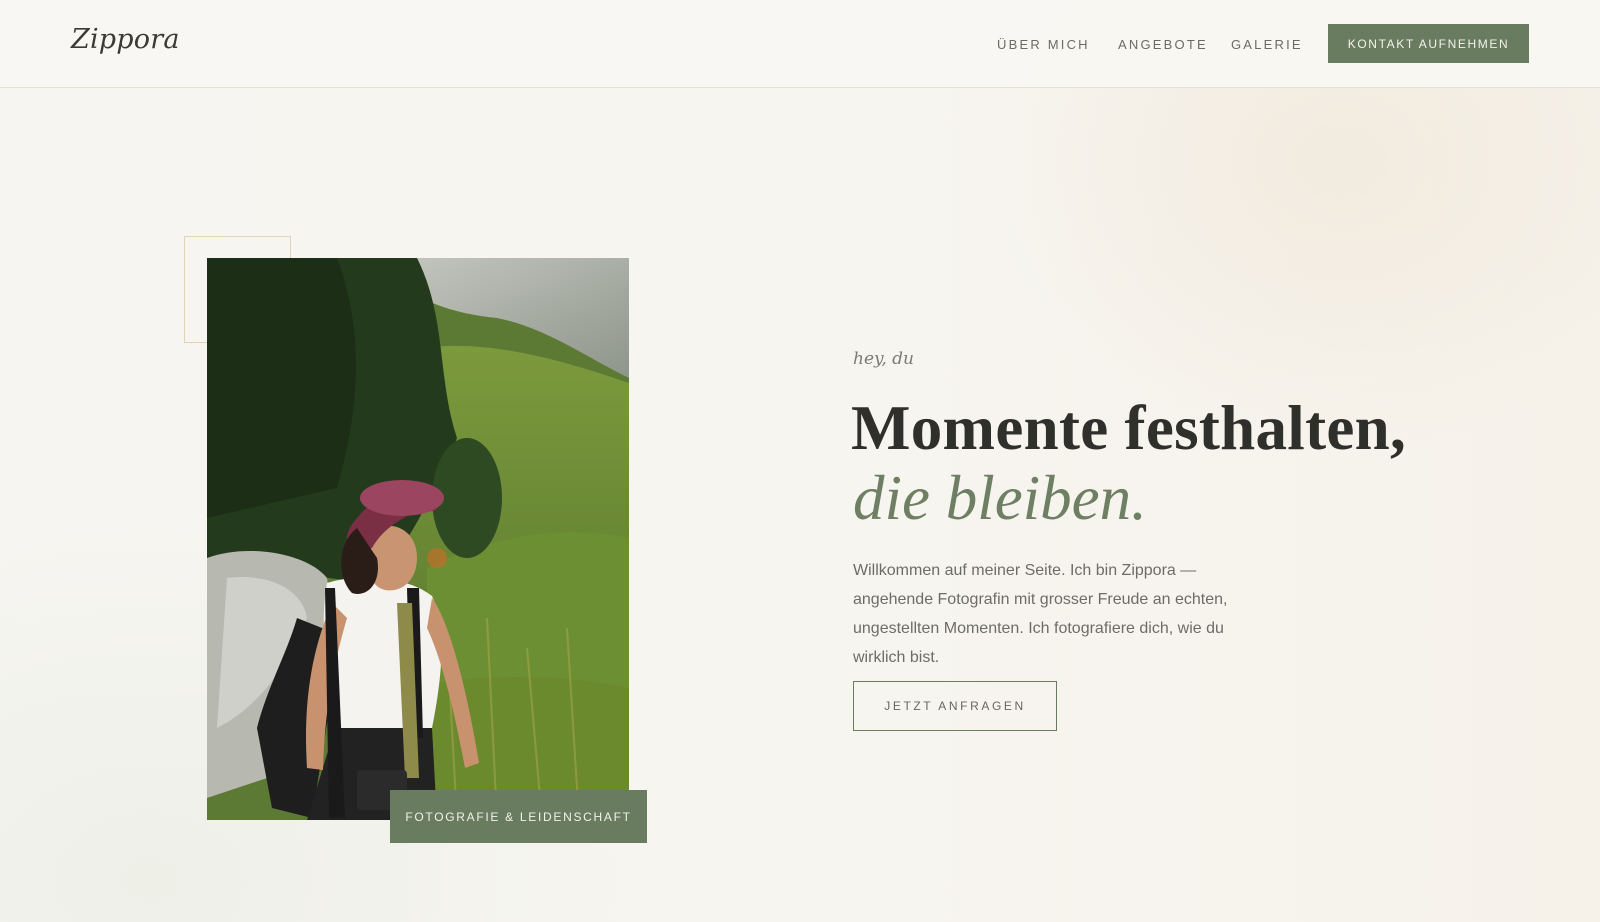  I want to click on nav-link-gallery: GALERIE, so click(1267, 44).